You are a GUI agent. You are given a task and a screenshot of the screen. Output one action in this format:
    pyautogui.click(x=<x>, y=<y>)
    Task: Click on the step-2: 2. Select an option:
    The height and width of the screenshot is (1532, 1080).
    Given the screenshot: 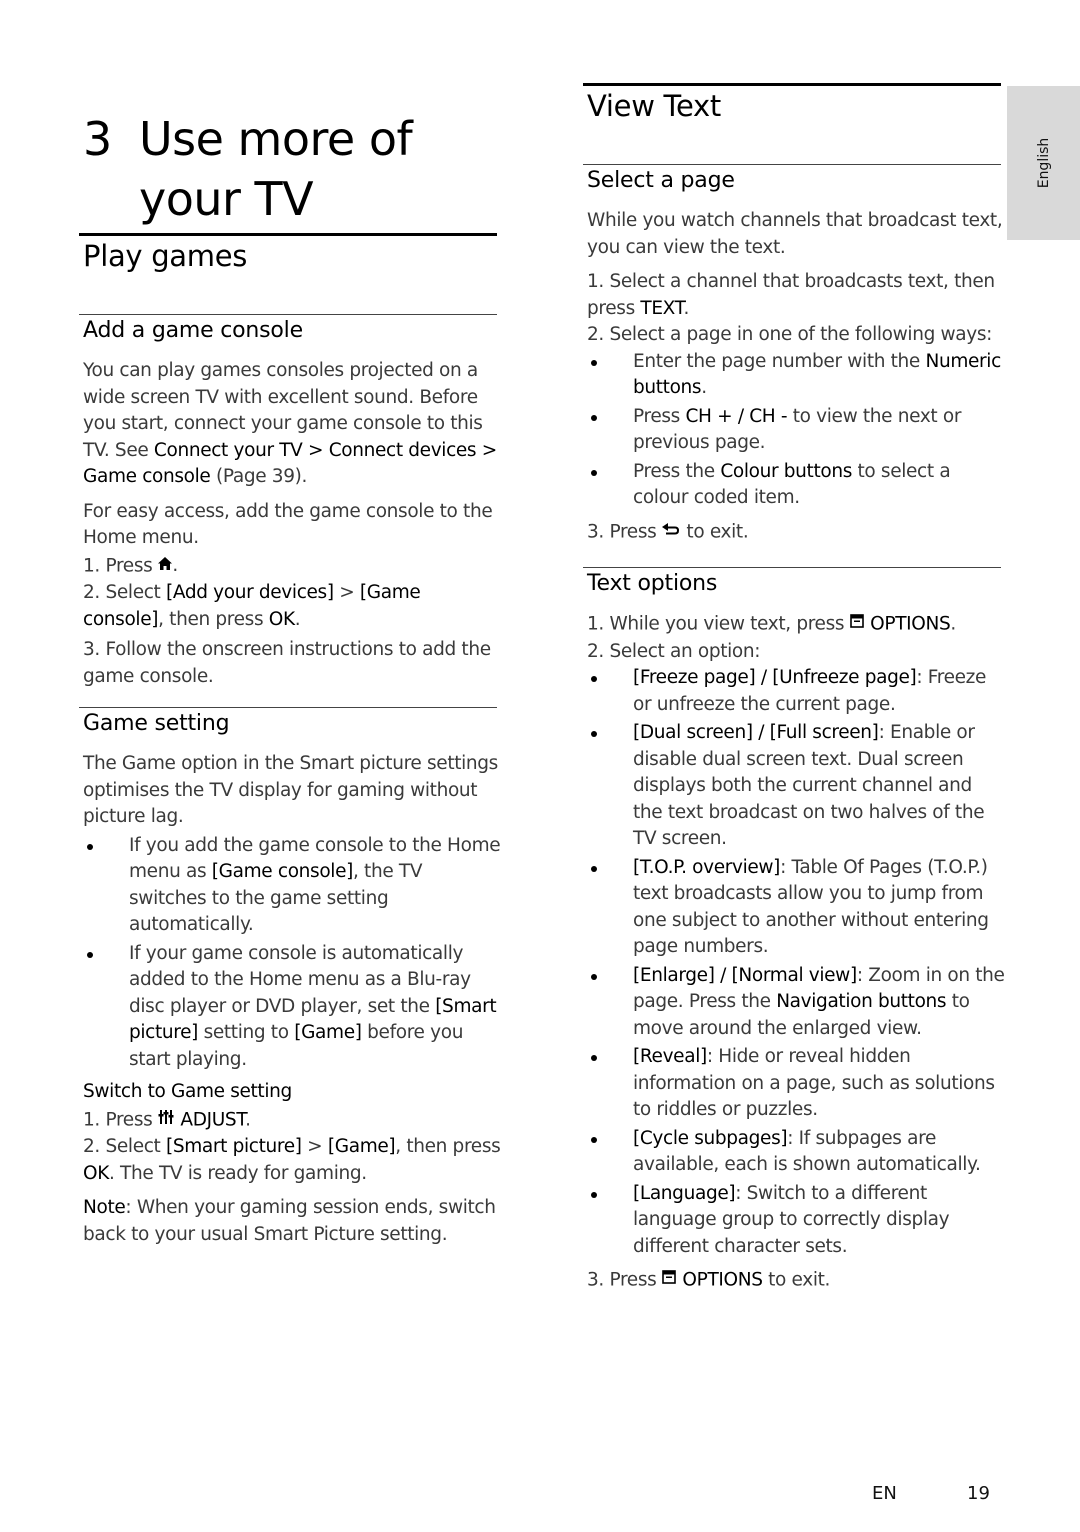 What is the action you would take?
    pyautogui.click(x=674, y=651)
    